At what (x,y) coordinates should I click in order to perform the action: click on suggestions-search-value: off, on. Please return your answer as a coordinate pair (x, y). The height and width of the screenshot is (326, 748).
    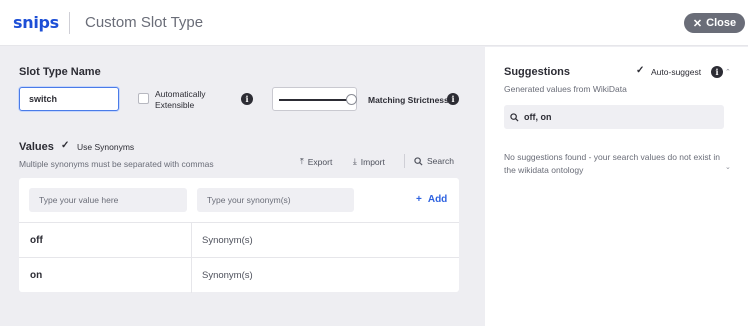
    Looking at the image, I should click on (538, 117).